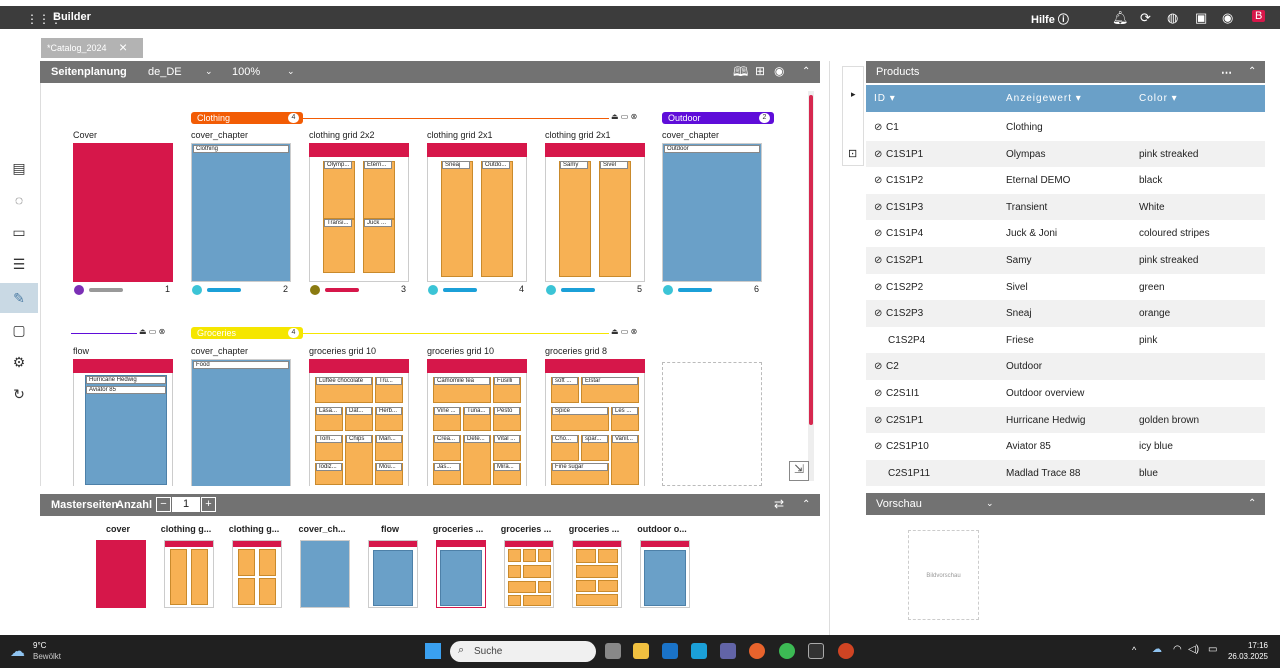  What do you see at coordinates (123, 47) in the screenshot?
I see `close-icon: ×` at bounding box center [123, 47].